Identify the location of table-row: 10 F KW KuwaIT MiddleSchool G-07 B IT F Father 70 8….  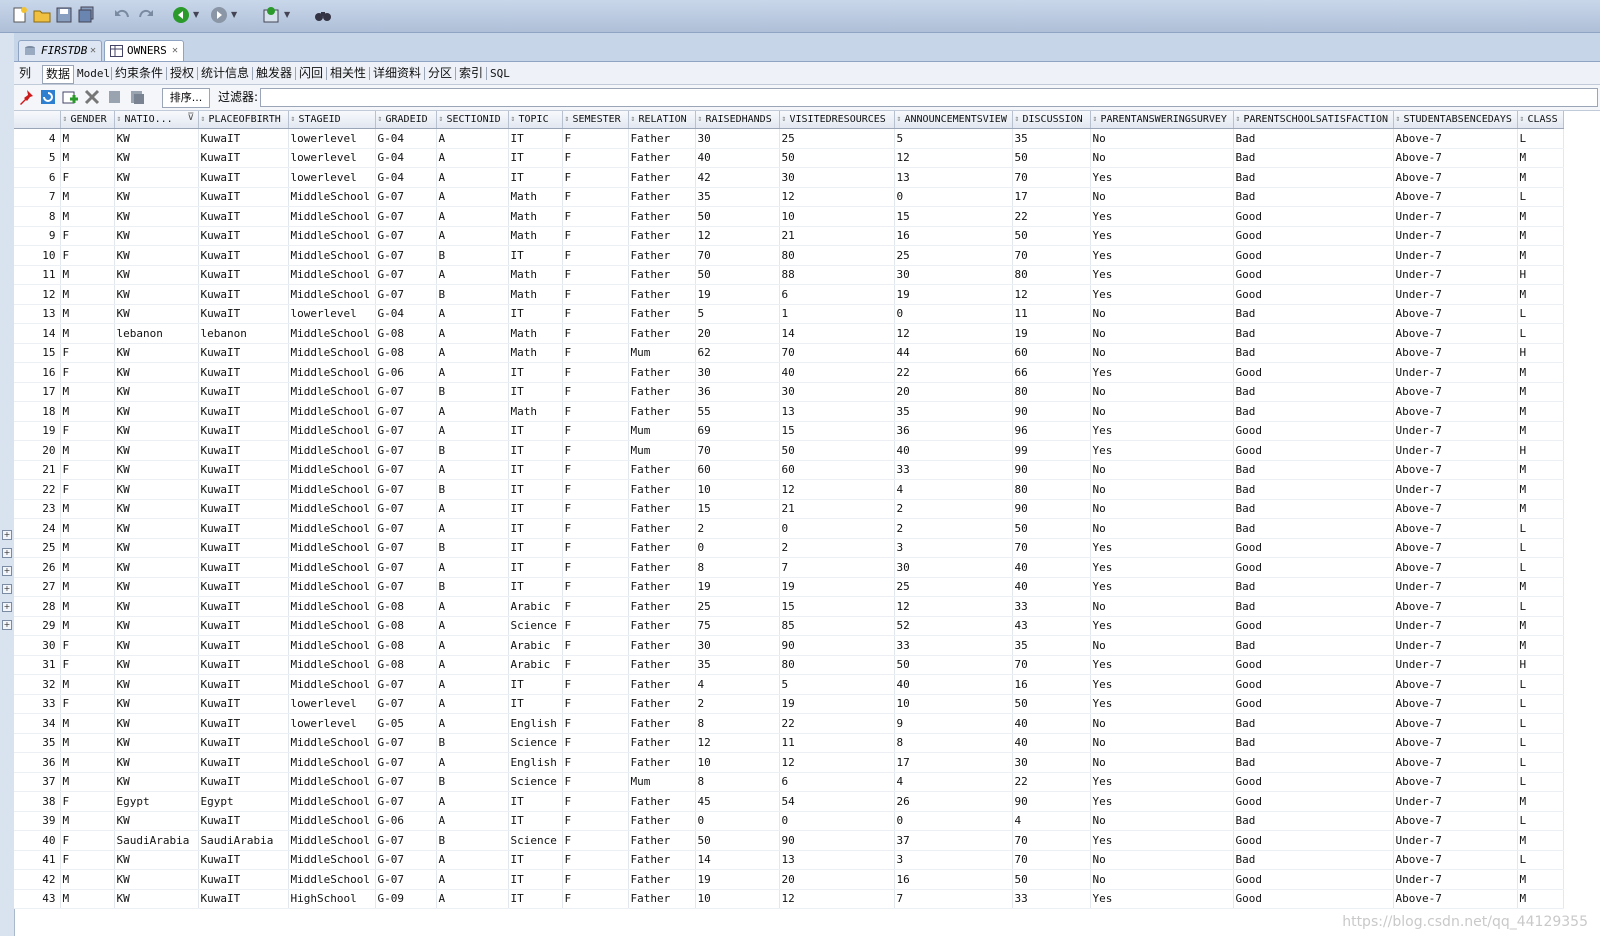
(789, 255).